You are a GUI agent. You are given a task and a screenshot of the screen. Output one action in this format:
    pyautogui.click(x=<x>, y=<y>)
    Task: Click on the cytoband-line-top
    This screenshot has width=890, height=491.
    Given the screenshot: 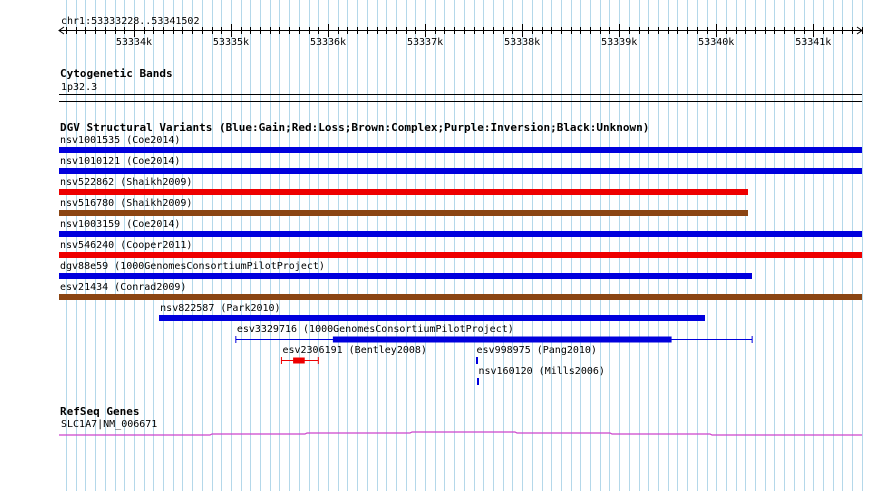 What is the action you would take?
    pyautogui.click(x=460, y=94)
    